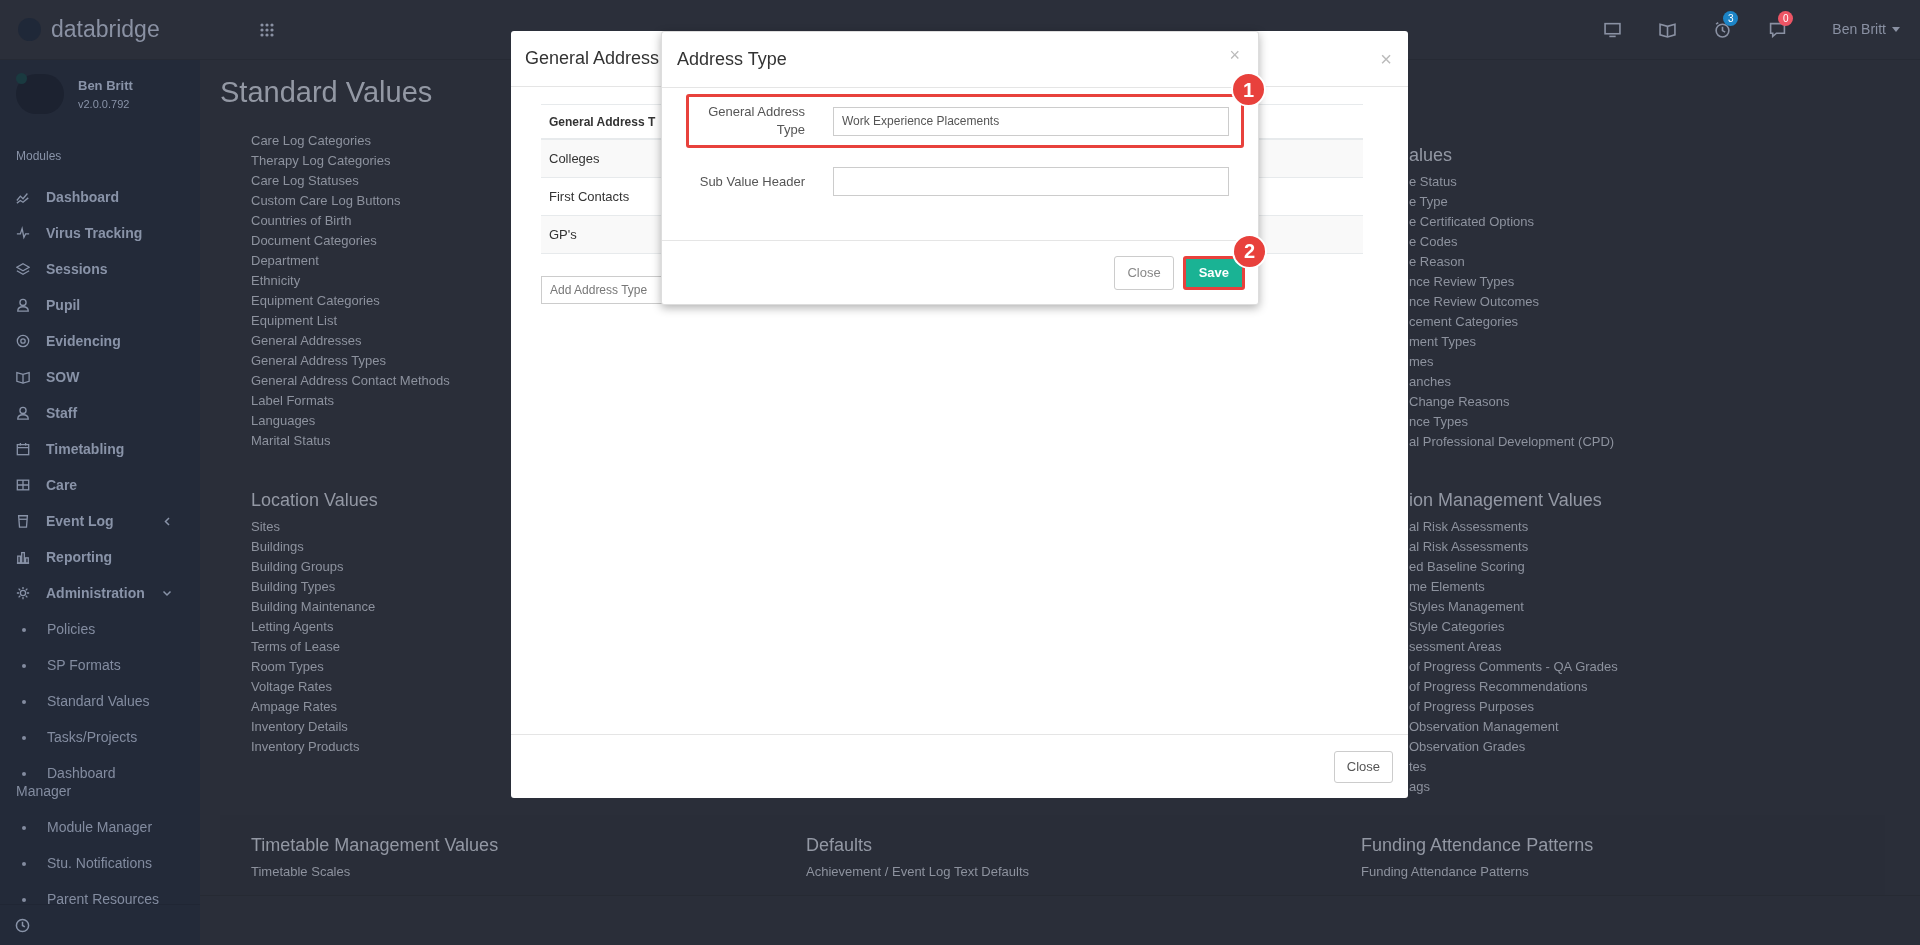 This screenshot has width=1920, height=945. Describe the element at coordinates (100, 449) in the screenshot. I see `sidebar-item: Timetabling` at that location.